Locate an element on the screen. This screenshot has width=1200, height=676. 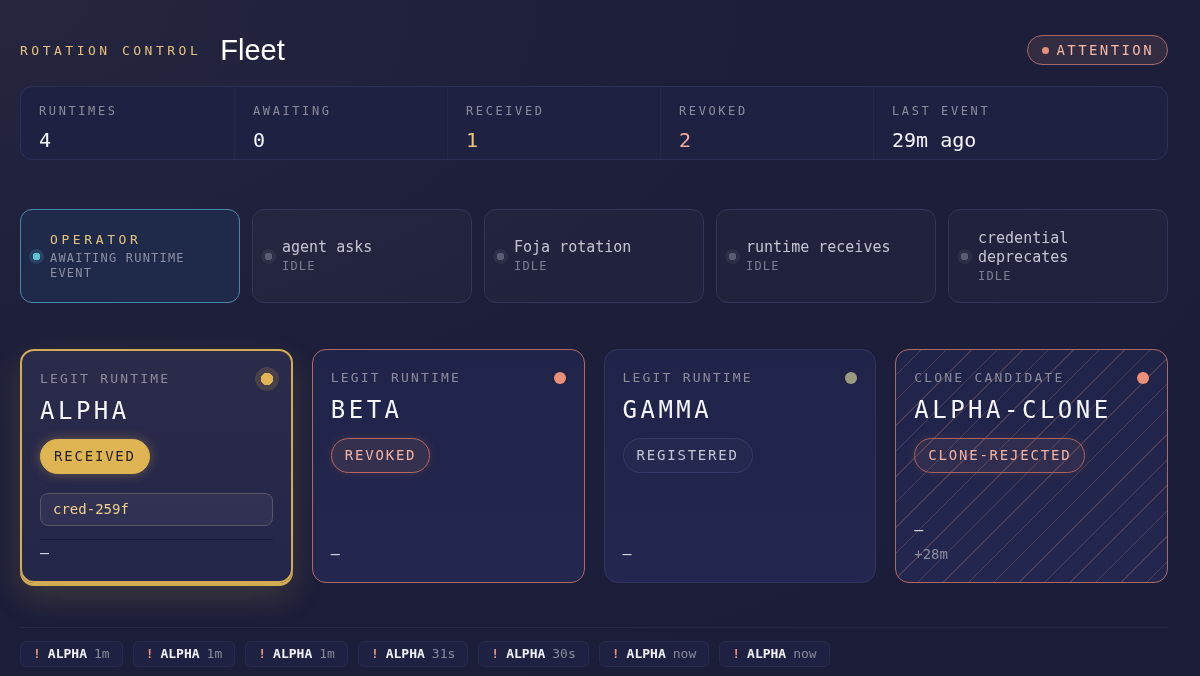
event-time: 30s is located at coordinates (564, 654).